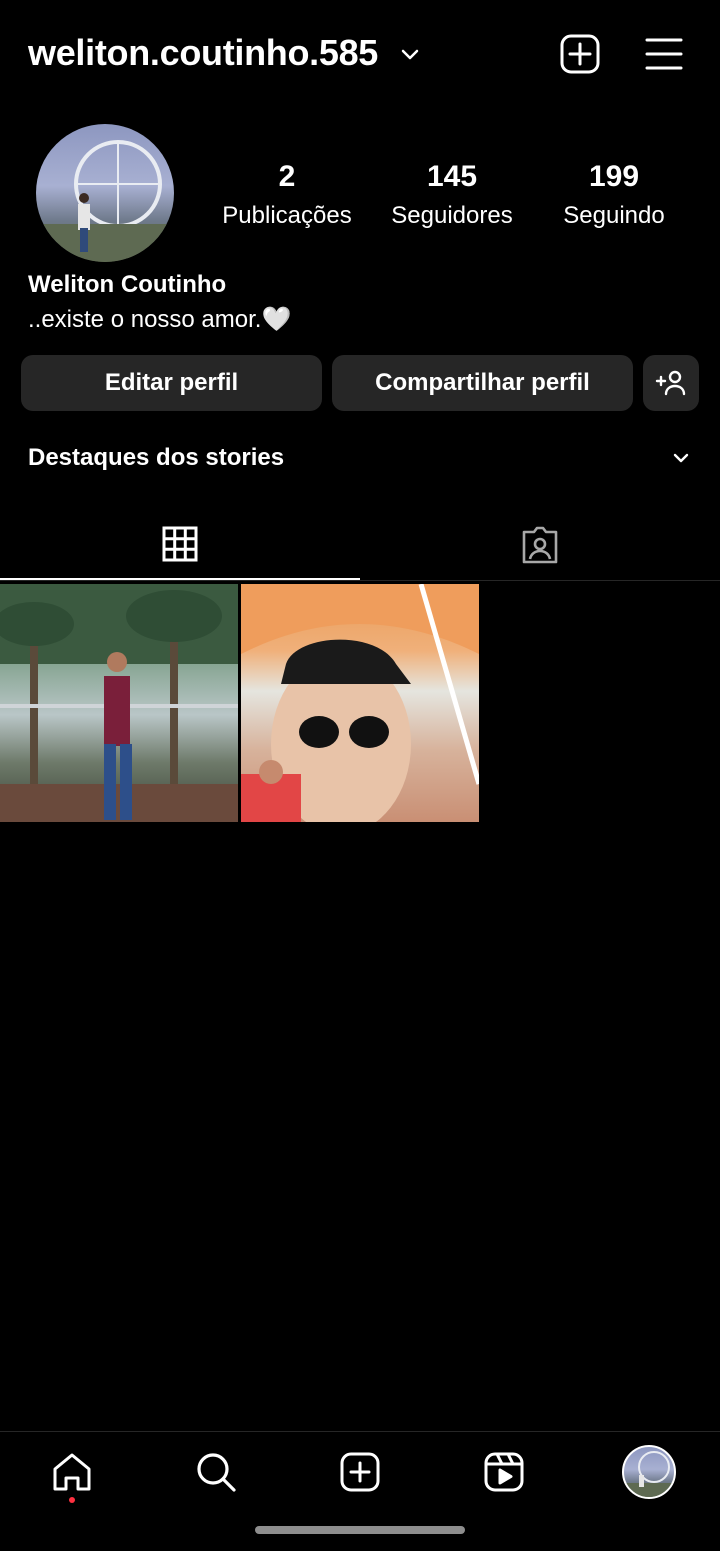 This screenshot has height=1551, width=720. I want to click on followers-stat: 145 Seguidores, so click(452, 195).